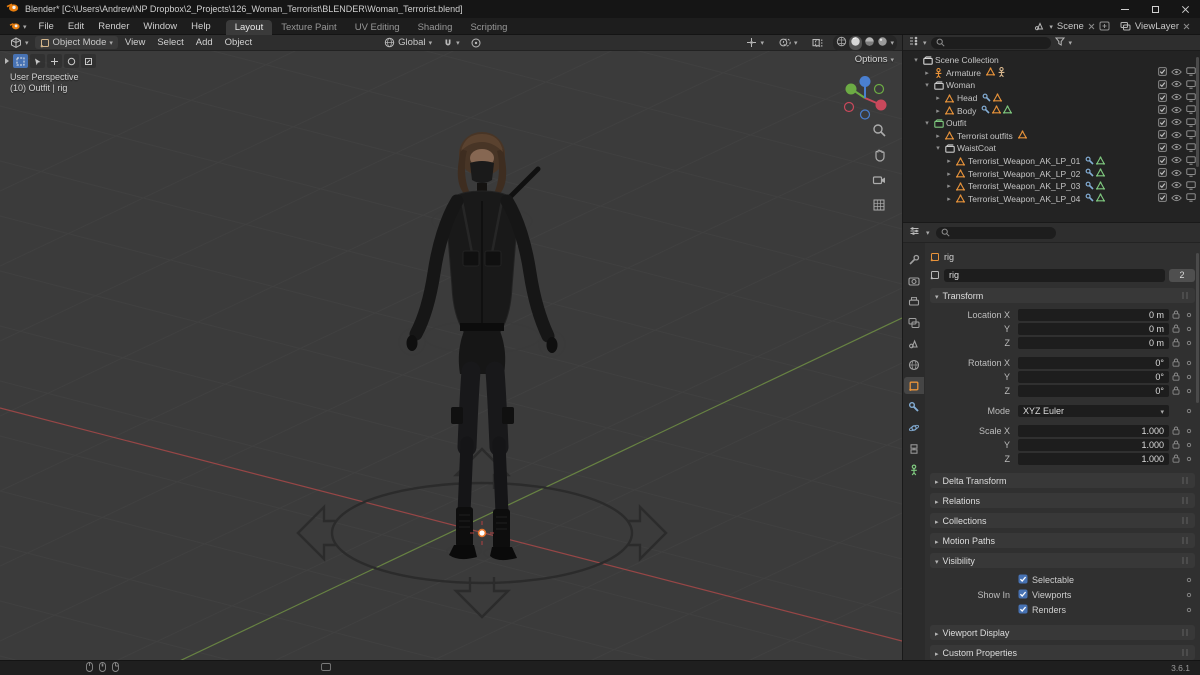 Image resolution: width=1200 pixels, height=675 pixels. Describe the element at coordinates (914, 343) in the screenshot. I see `properties-tab-scene` at that location.